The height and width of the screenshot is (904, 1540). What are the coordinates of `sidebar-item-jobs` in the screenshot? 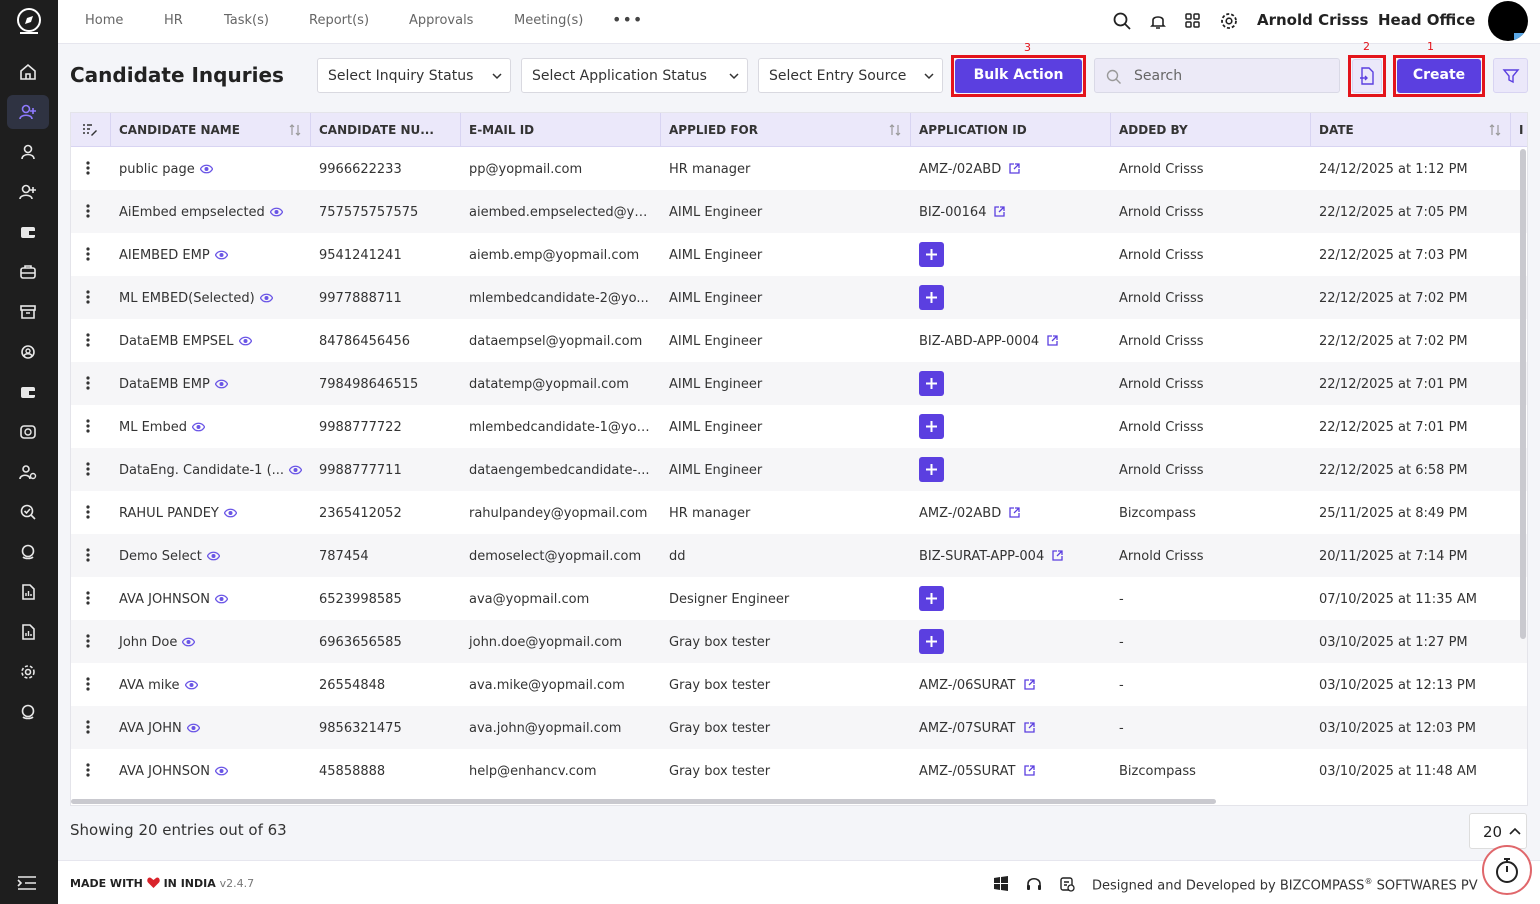 It's located at (28, 272).